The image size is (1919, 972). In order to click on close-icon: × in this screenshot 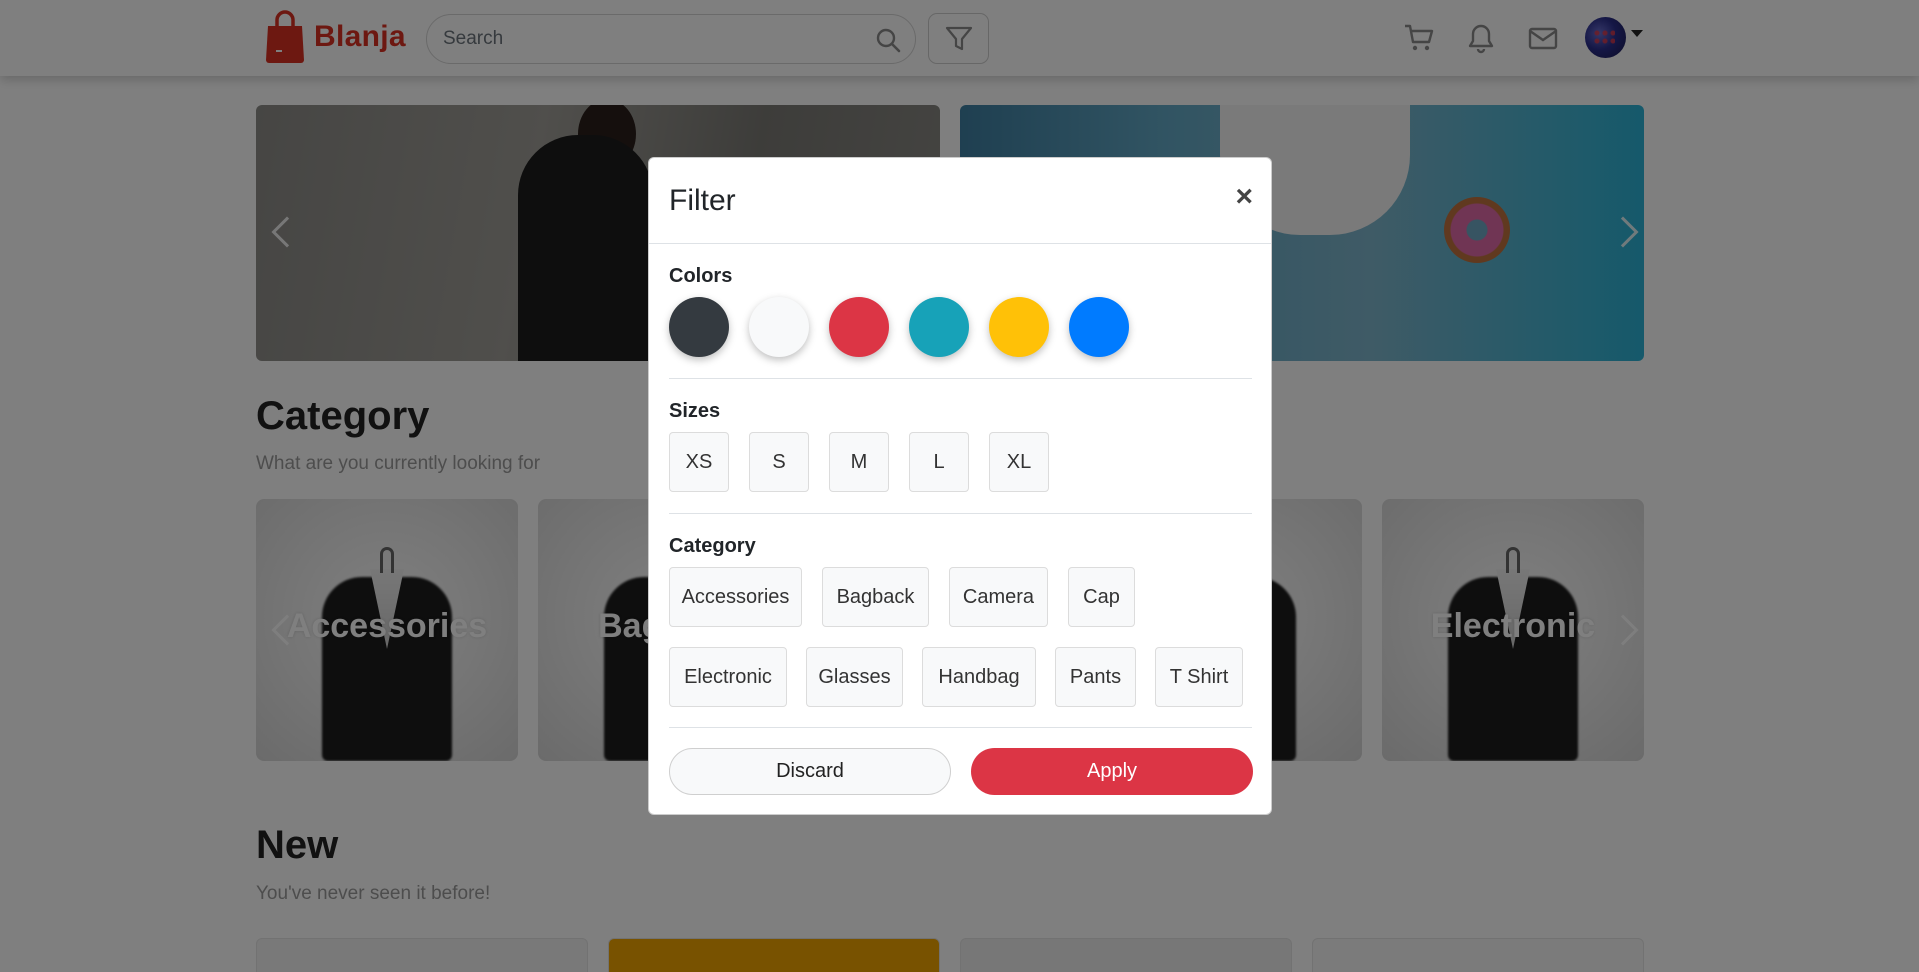, I will do `click(1244, 197)`.